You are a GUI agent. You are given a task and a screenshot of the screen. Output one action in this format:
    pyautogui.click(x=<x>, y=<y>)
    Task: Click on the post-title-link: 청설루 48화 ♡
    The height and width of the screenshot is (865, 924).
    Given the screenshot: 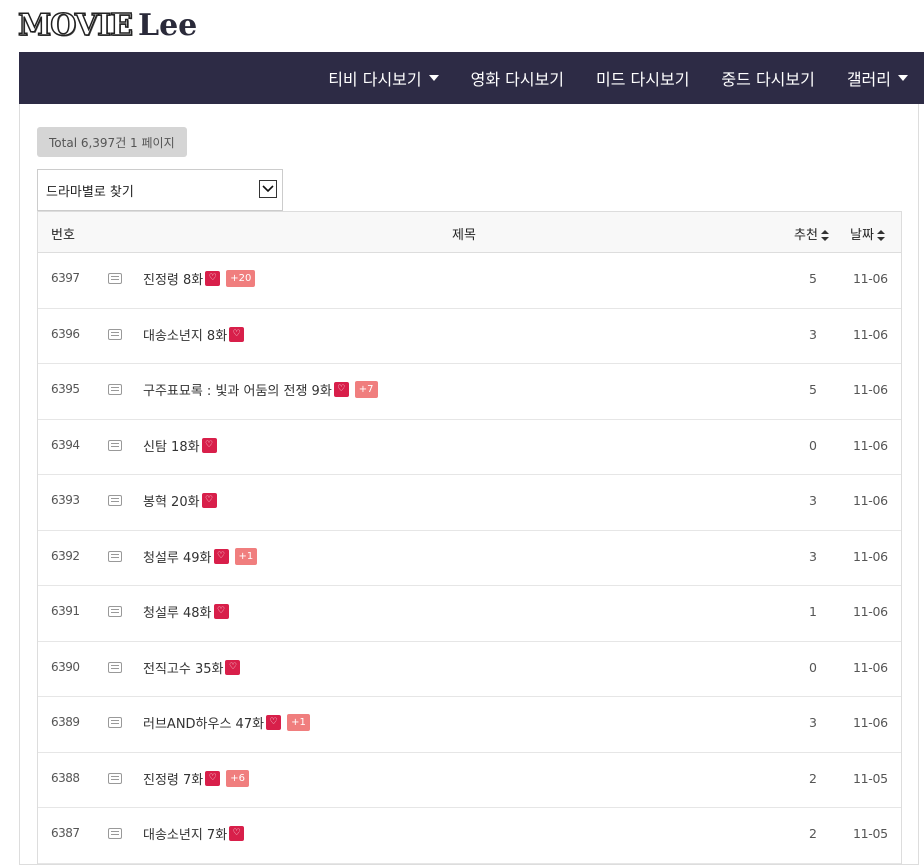 What is the action you would take?
    pyautogui.click(x=186, y=611)
    